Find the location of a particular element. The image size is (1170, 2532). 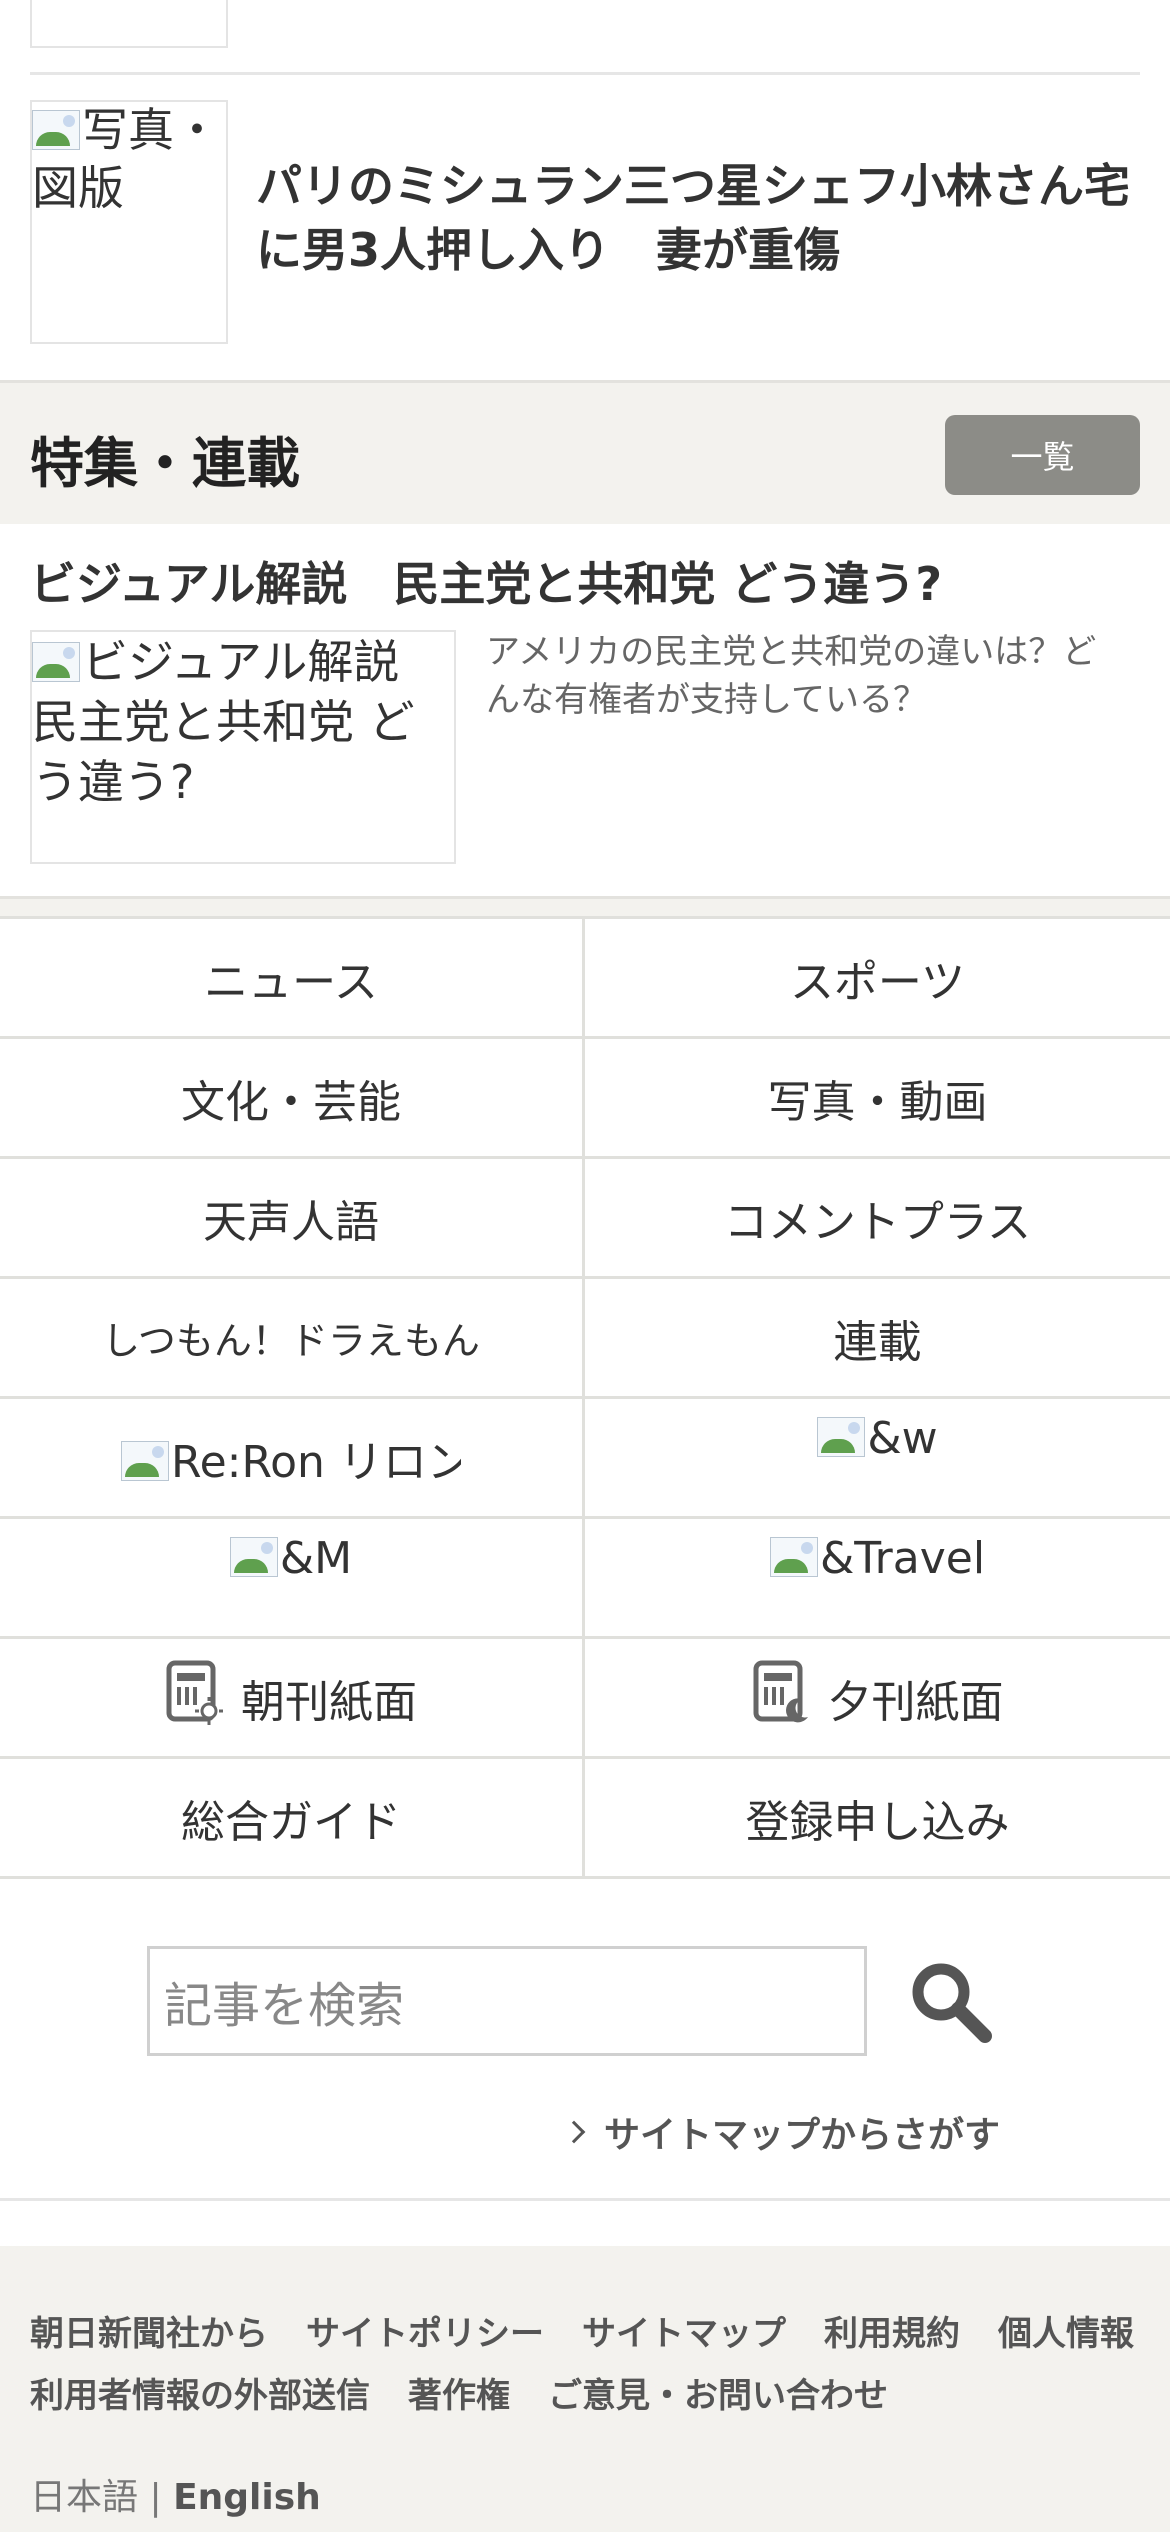

morning-paper-icon is located at coordinates (194, 1697).